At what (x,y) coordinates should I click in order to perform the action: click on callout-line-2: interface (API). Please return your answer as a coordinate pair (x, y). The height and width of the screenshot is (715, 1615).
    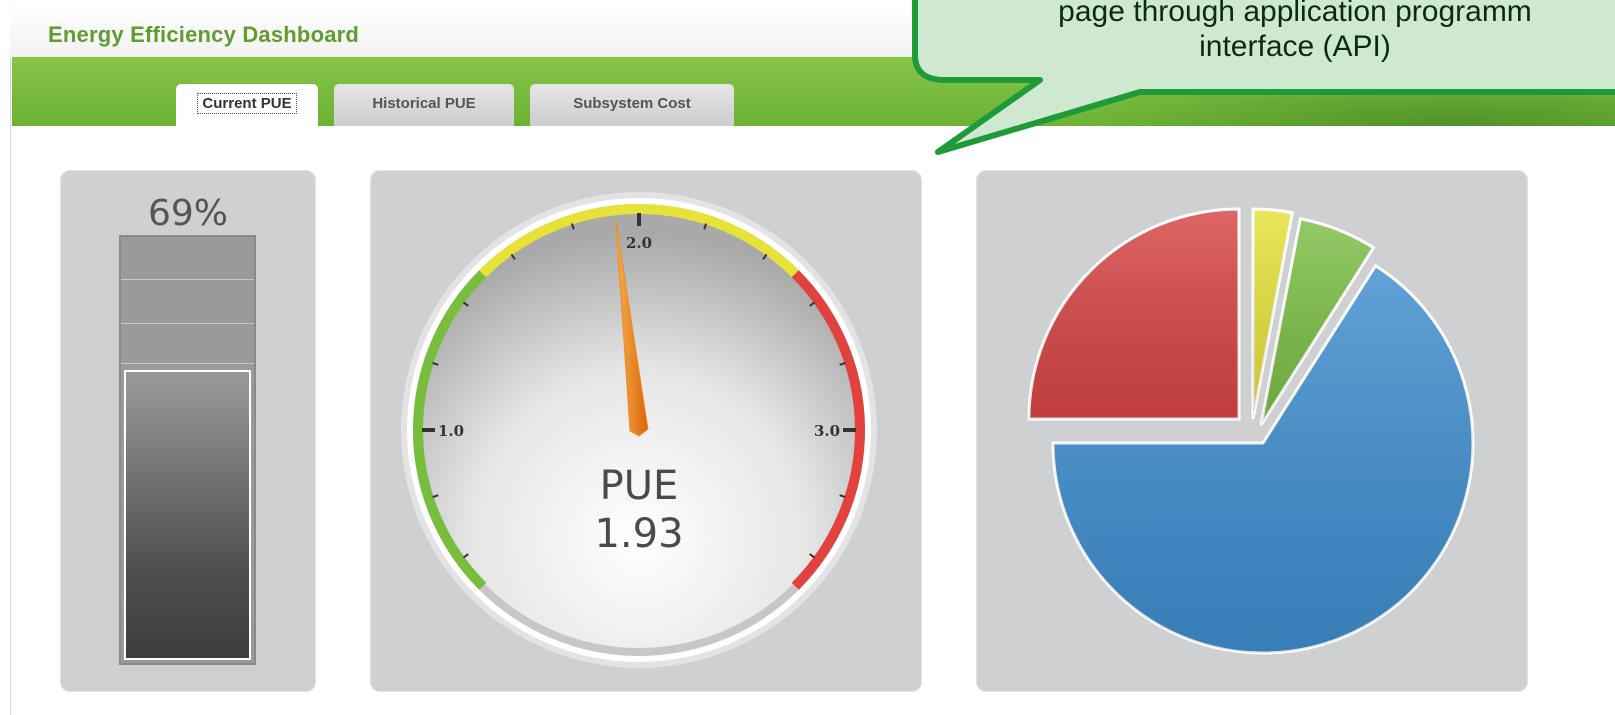
    Looking at the image, I should click on (1295, 46).